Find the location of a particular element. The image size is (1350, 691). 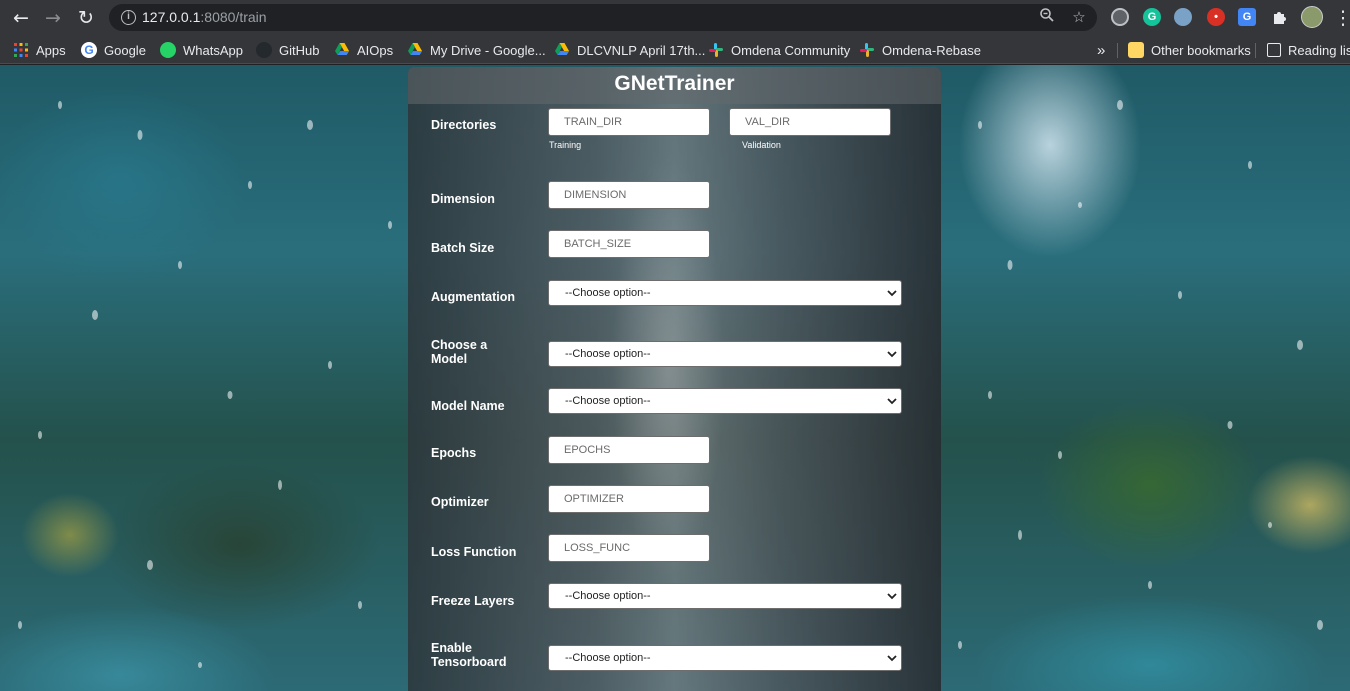

back-arrow-icon: ← is located at coordinates (21, 18).